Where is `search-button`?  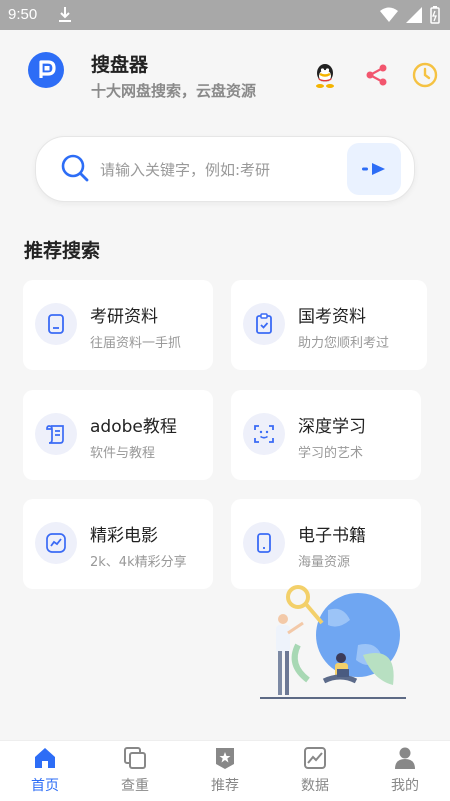
search-button is located at coordinates (374, 169).